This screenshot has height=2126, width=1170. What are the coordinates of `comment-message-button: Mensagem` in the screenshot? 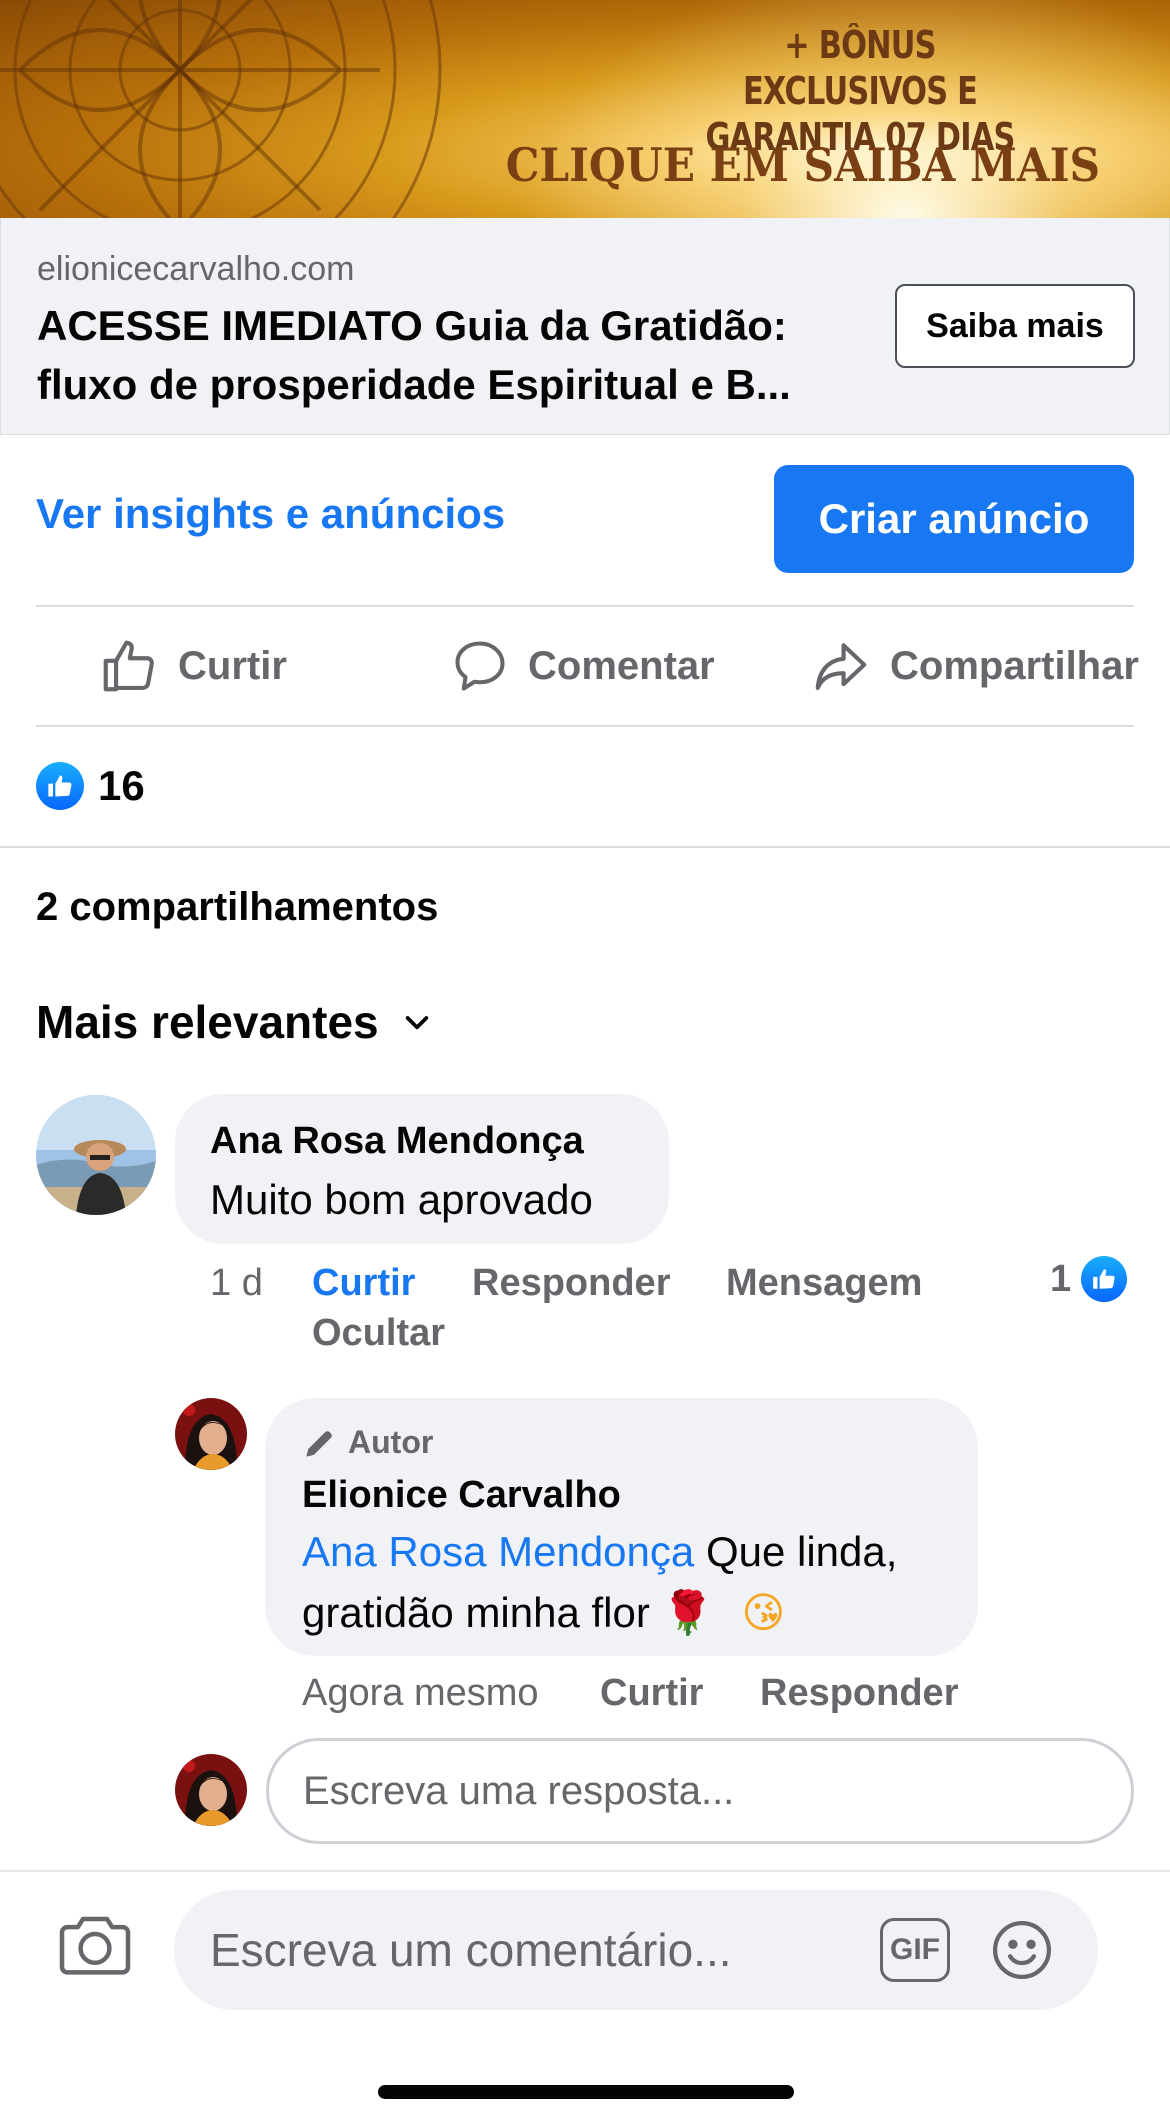 It's located at (824, 1283).